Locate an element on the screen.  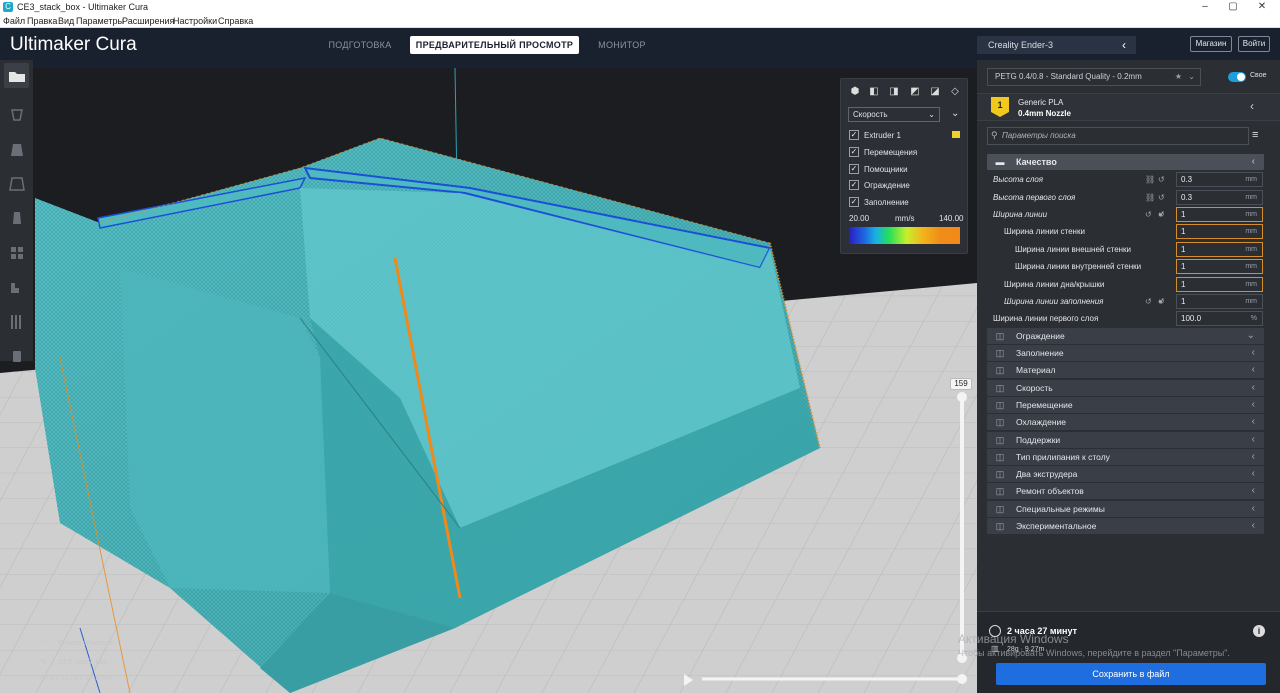
category-row: ◫ Экспериментальное ‹ is located at coordinates (1125, 526).